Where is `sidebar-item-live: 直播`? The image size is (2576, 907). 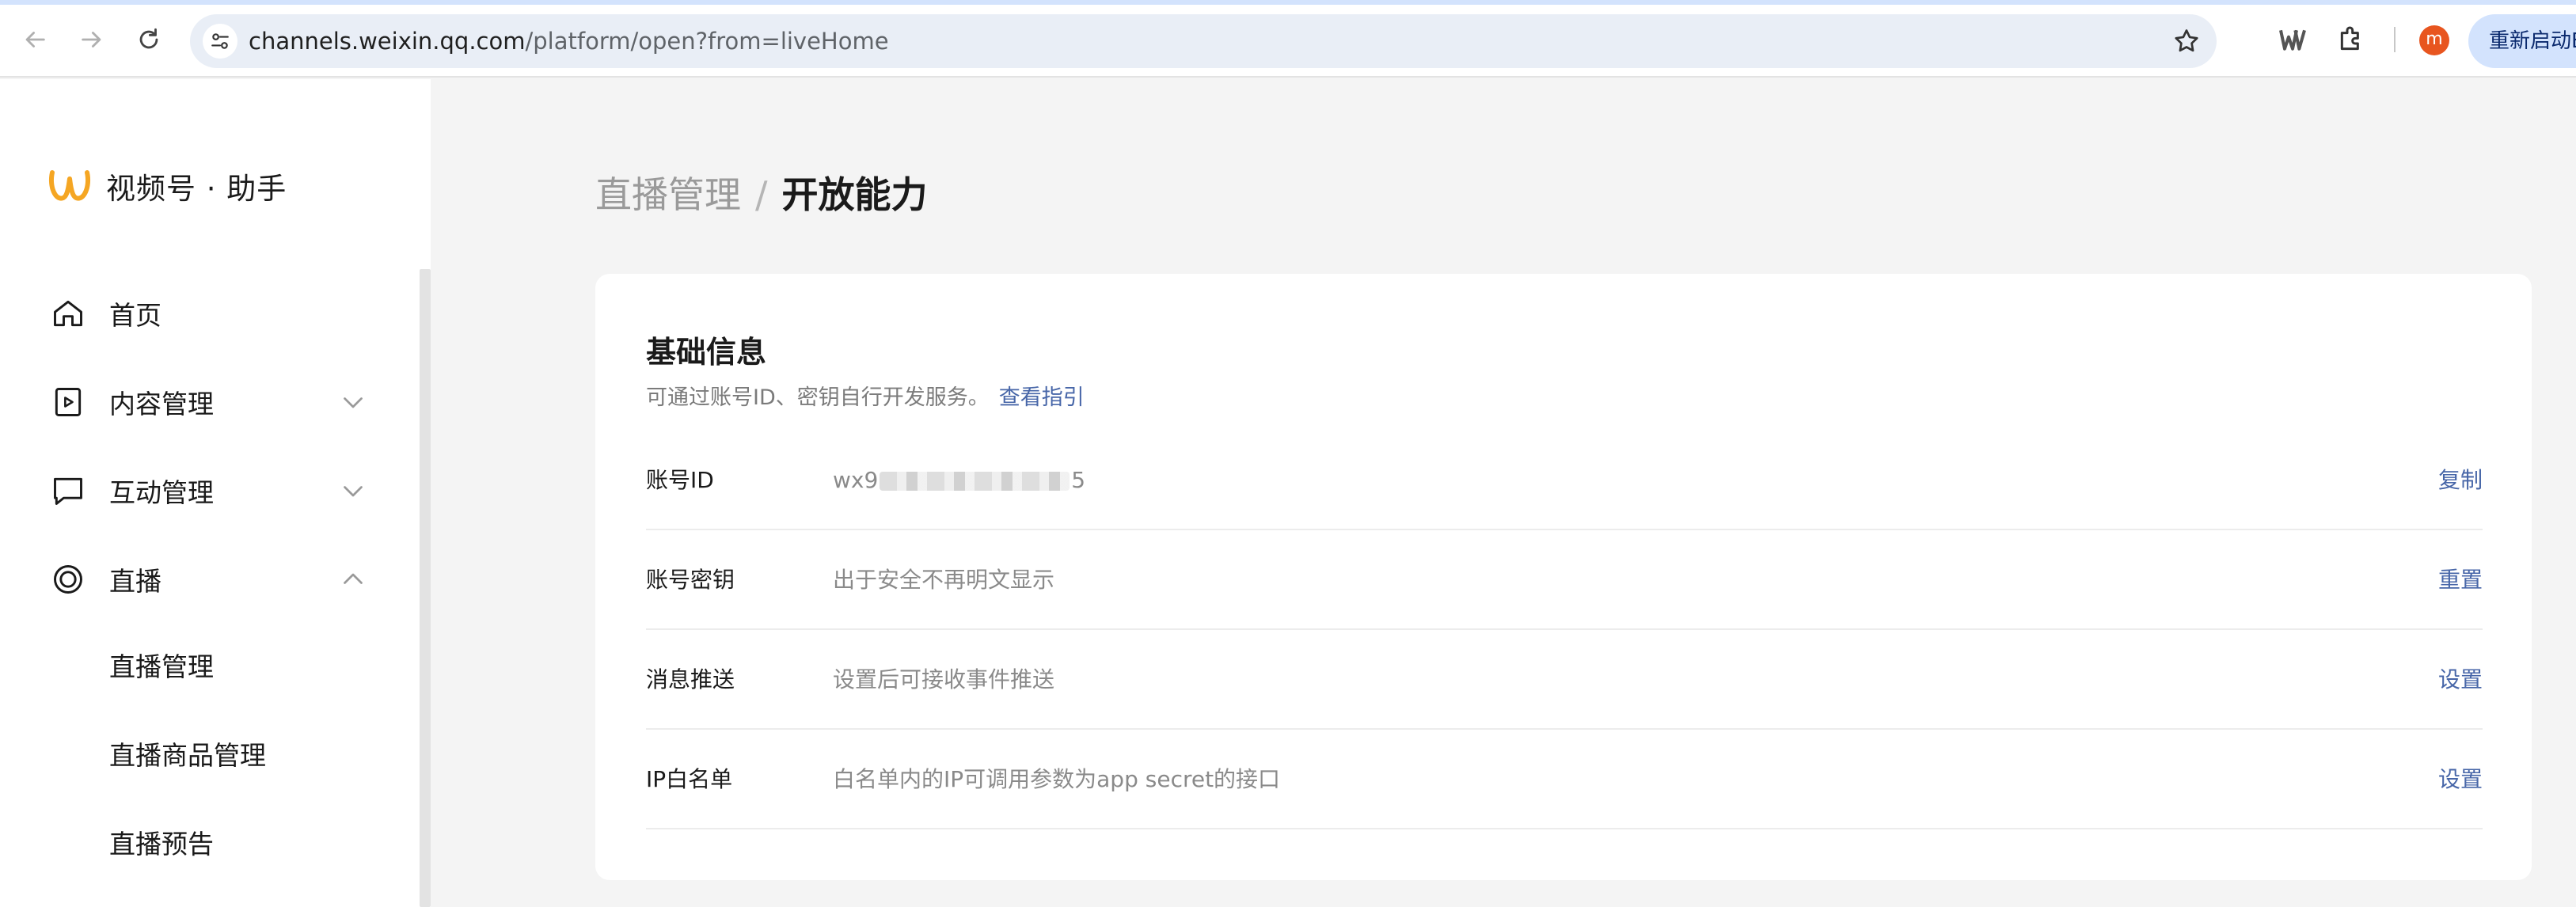 sidebar-item-live: 直播 is located at coordinates (209, 579).